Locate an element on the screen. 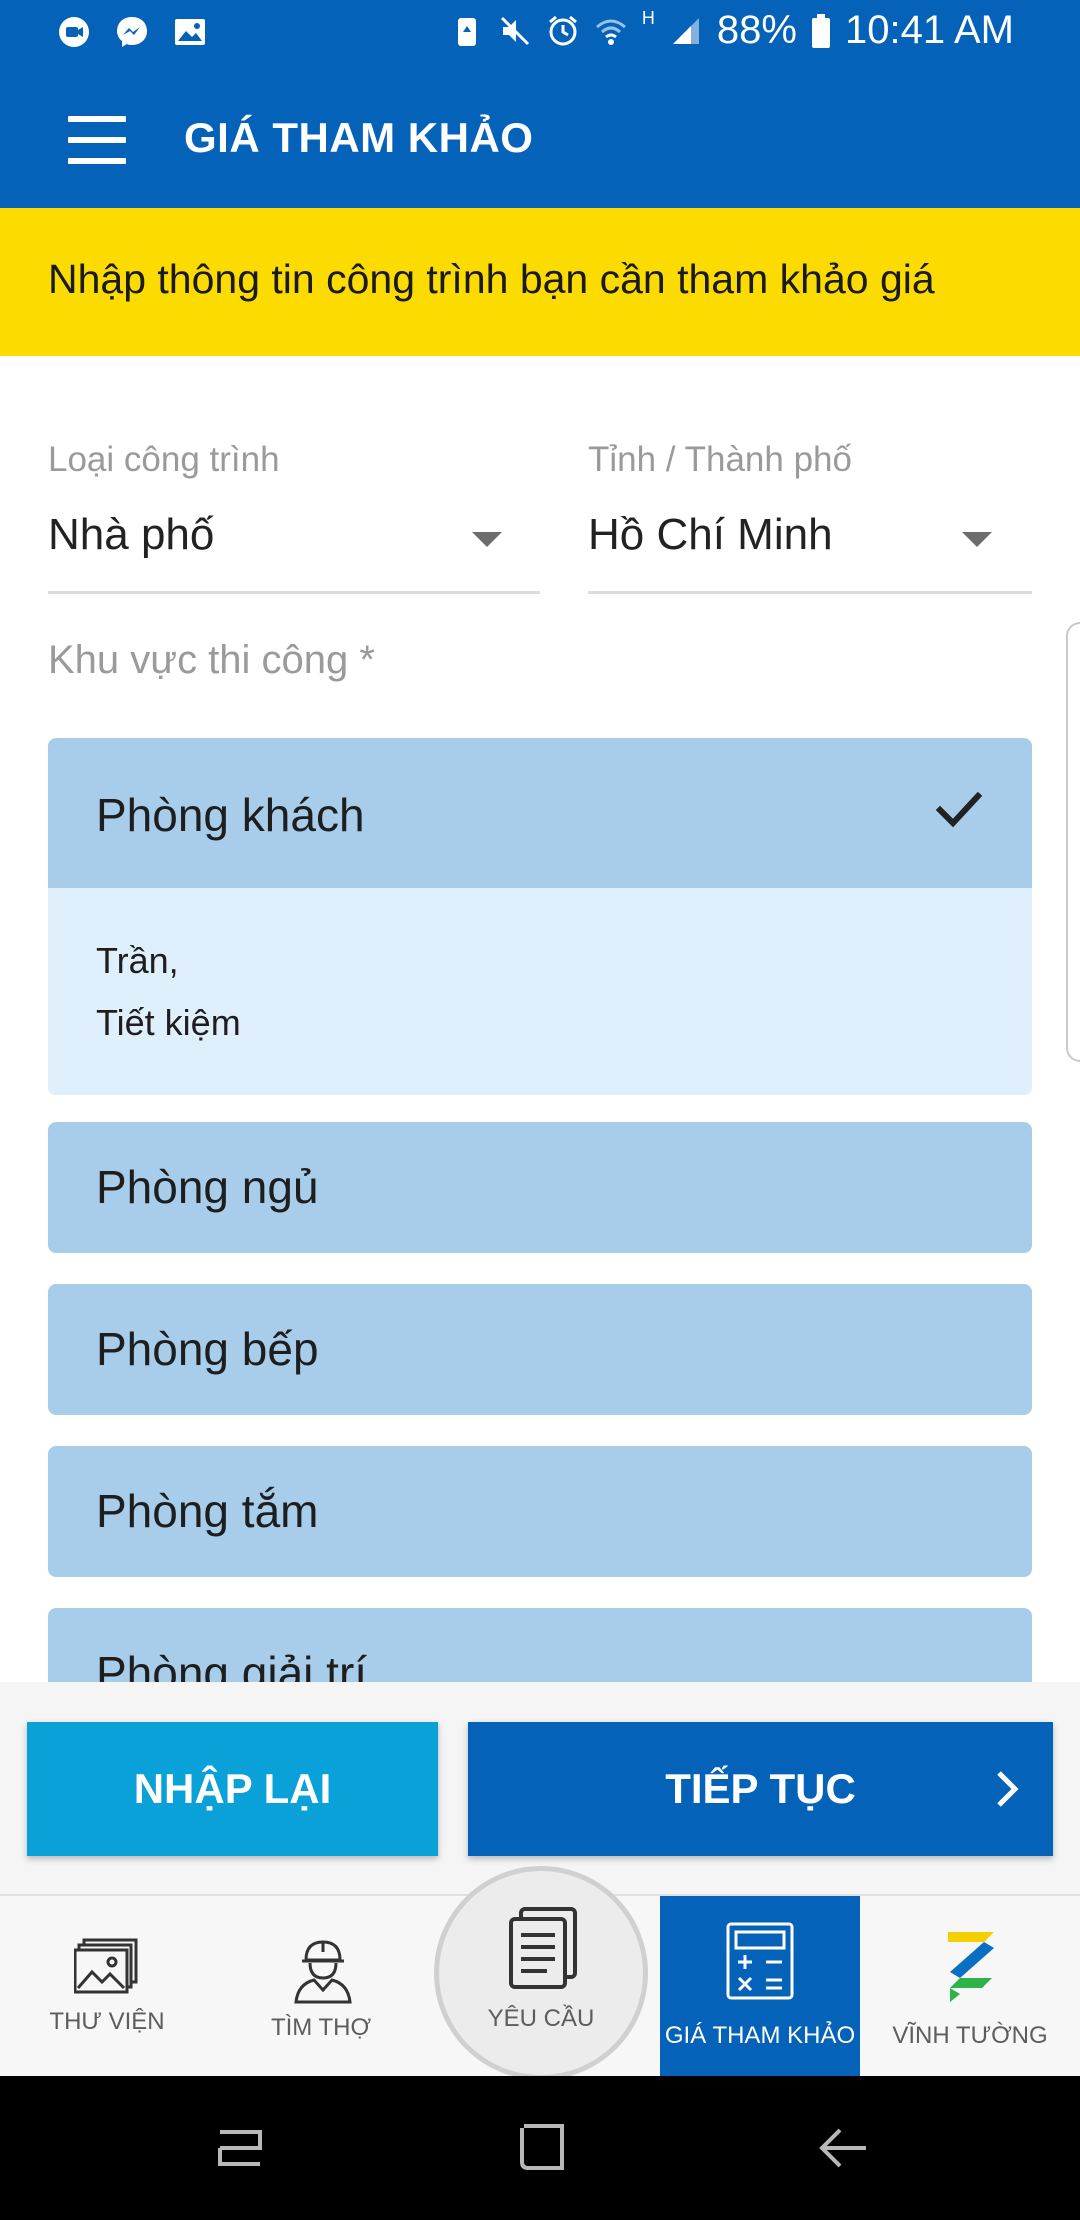 This screenshot has width=1080, height=2220. continue-button: TIẾP TỤC is located at coordinates (760, 1789).